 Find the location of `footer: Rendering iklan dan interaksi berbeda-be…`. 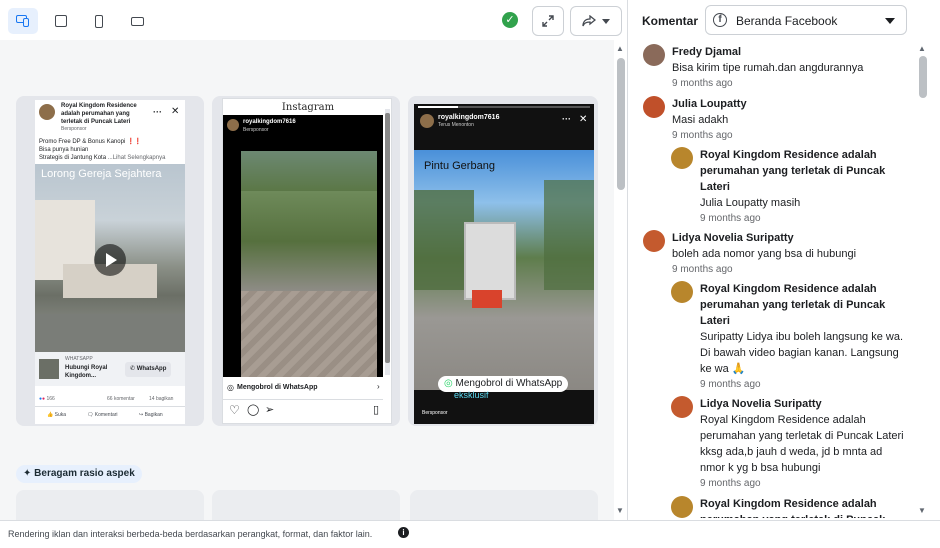

footer: Rendering iklan dan interaksi berbeda-be… is located at coordinates (470, 534).